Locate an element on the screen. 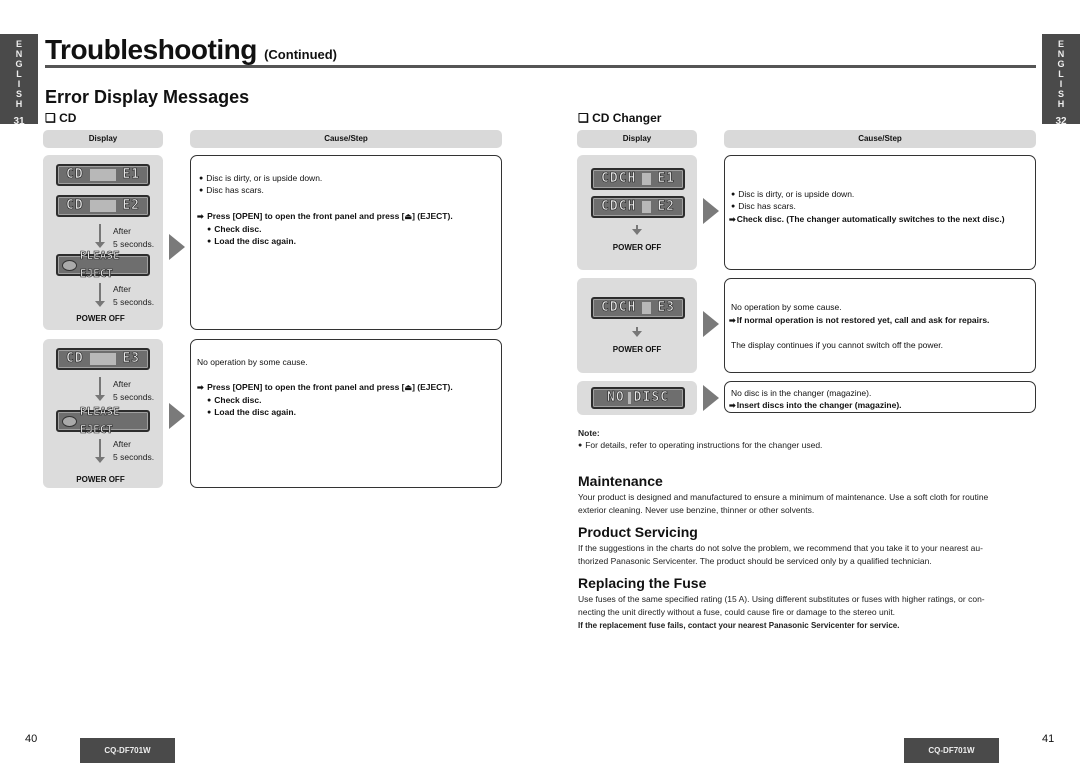  lcd-cd-e2: CD E2 is located at coordinates (103, 206).